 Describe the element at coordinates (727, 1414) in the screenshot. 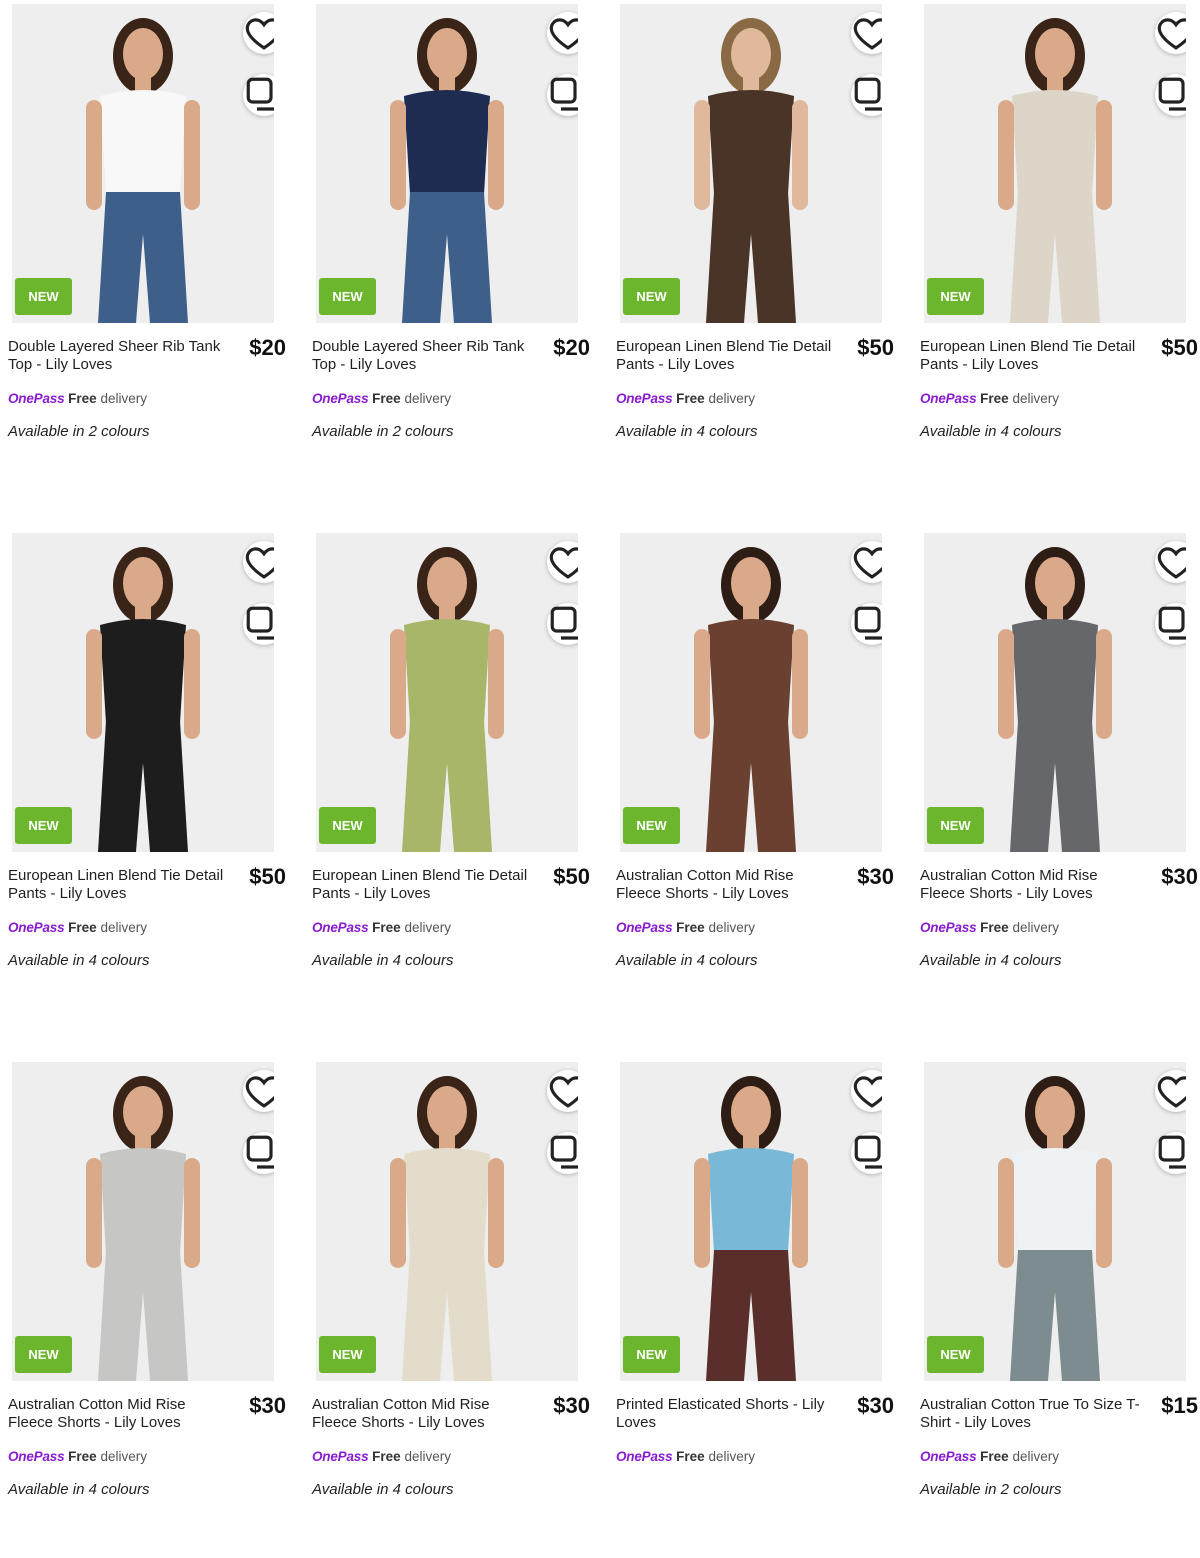

I see `product-title: Printed Elasticated Shorts - Lily Loves` at that location.